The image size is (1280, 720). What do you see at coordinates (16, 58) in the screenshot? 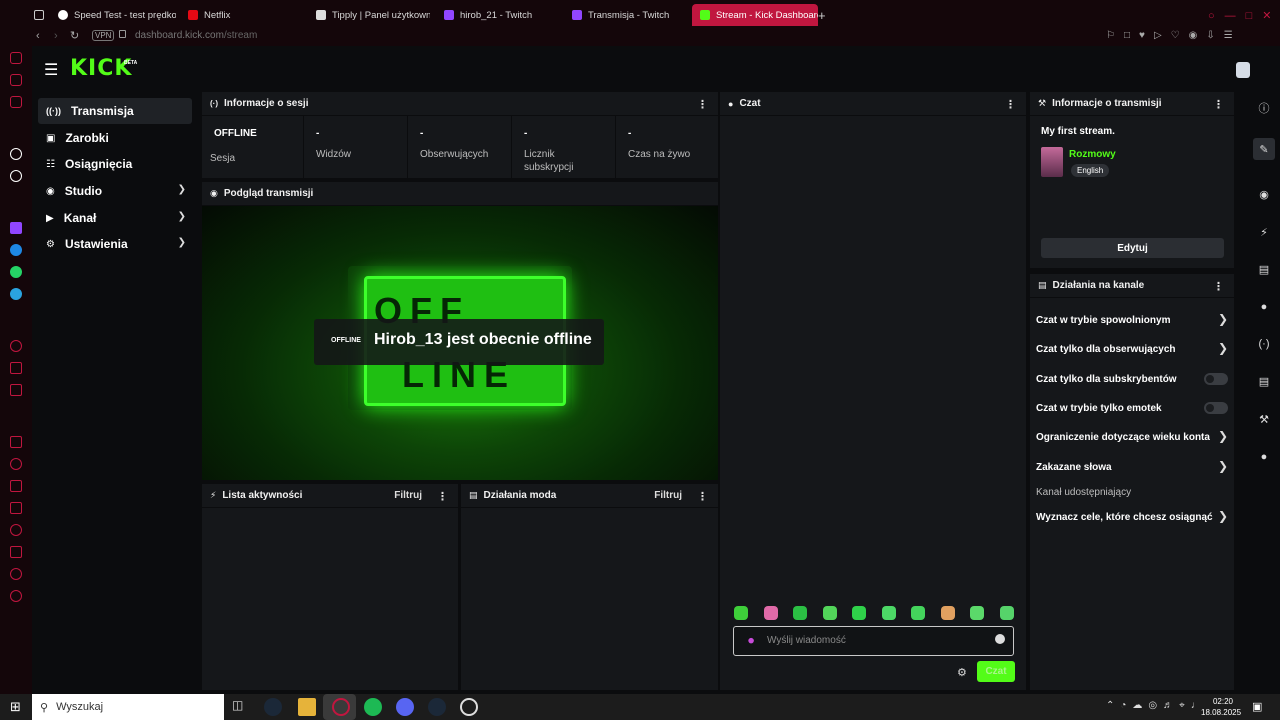
I see `history-icon` at bounding box center [16, 58].